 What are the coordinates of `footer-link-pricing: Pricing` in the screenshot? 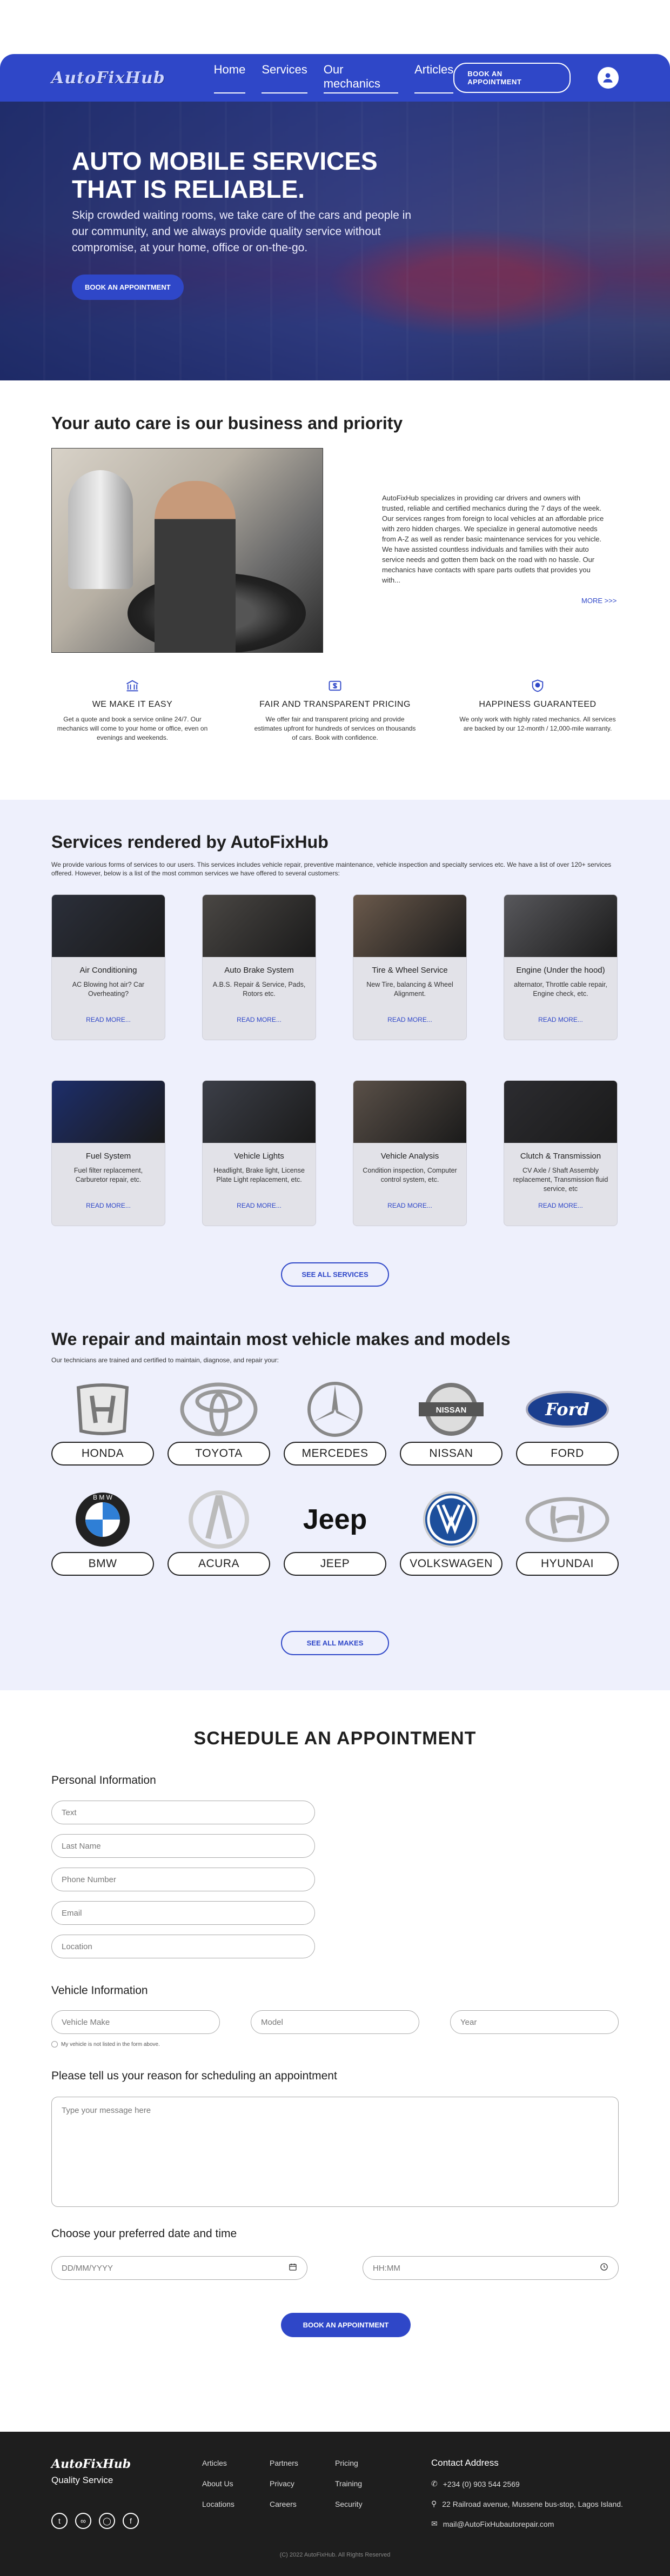 It's located at (349, 2463).